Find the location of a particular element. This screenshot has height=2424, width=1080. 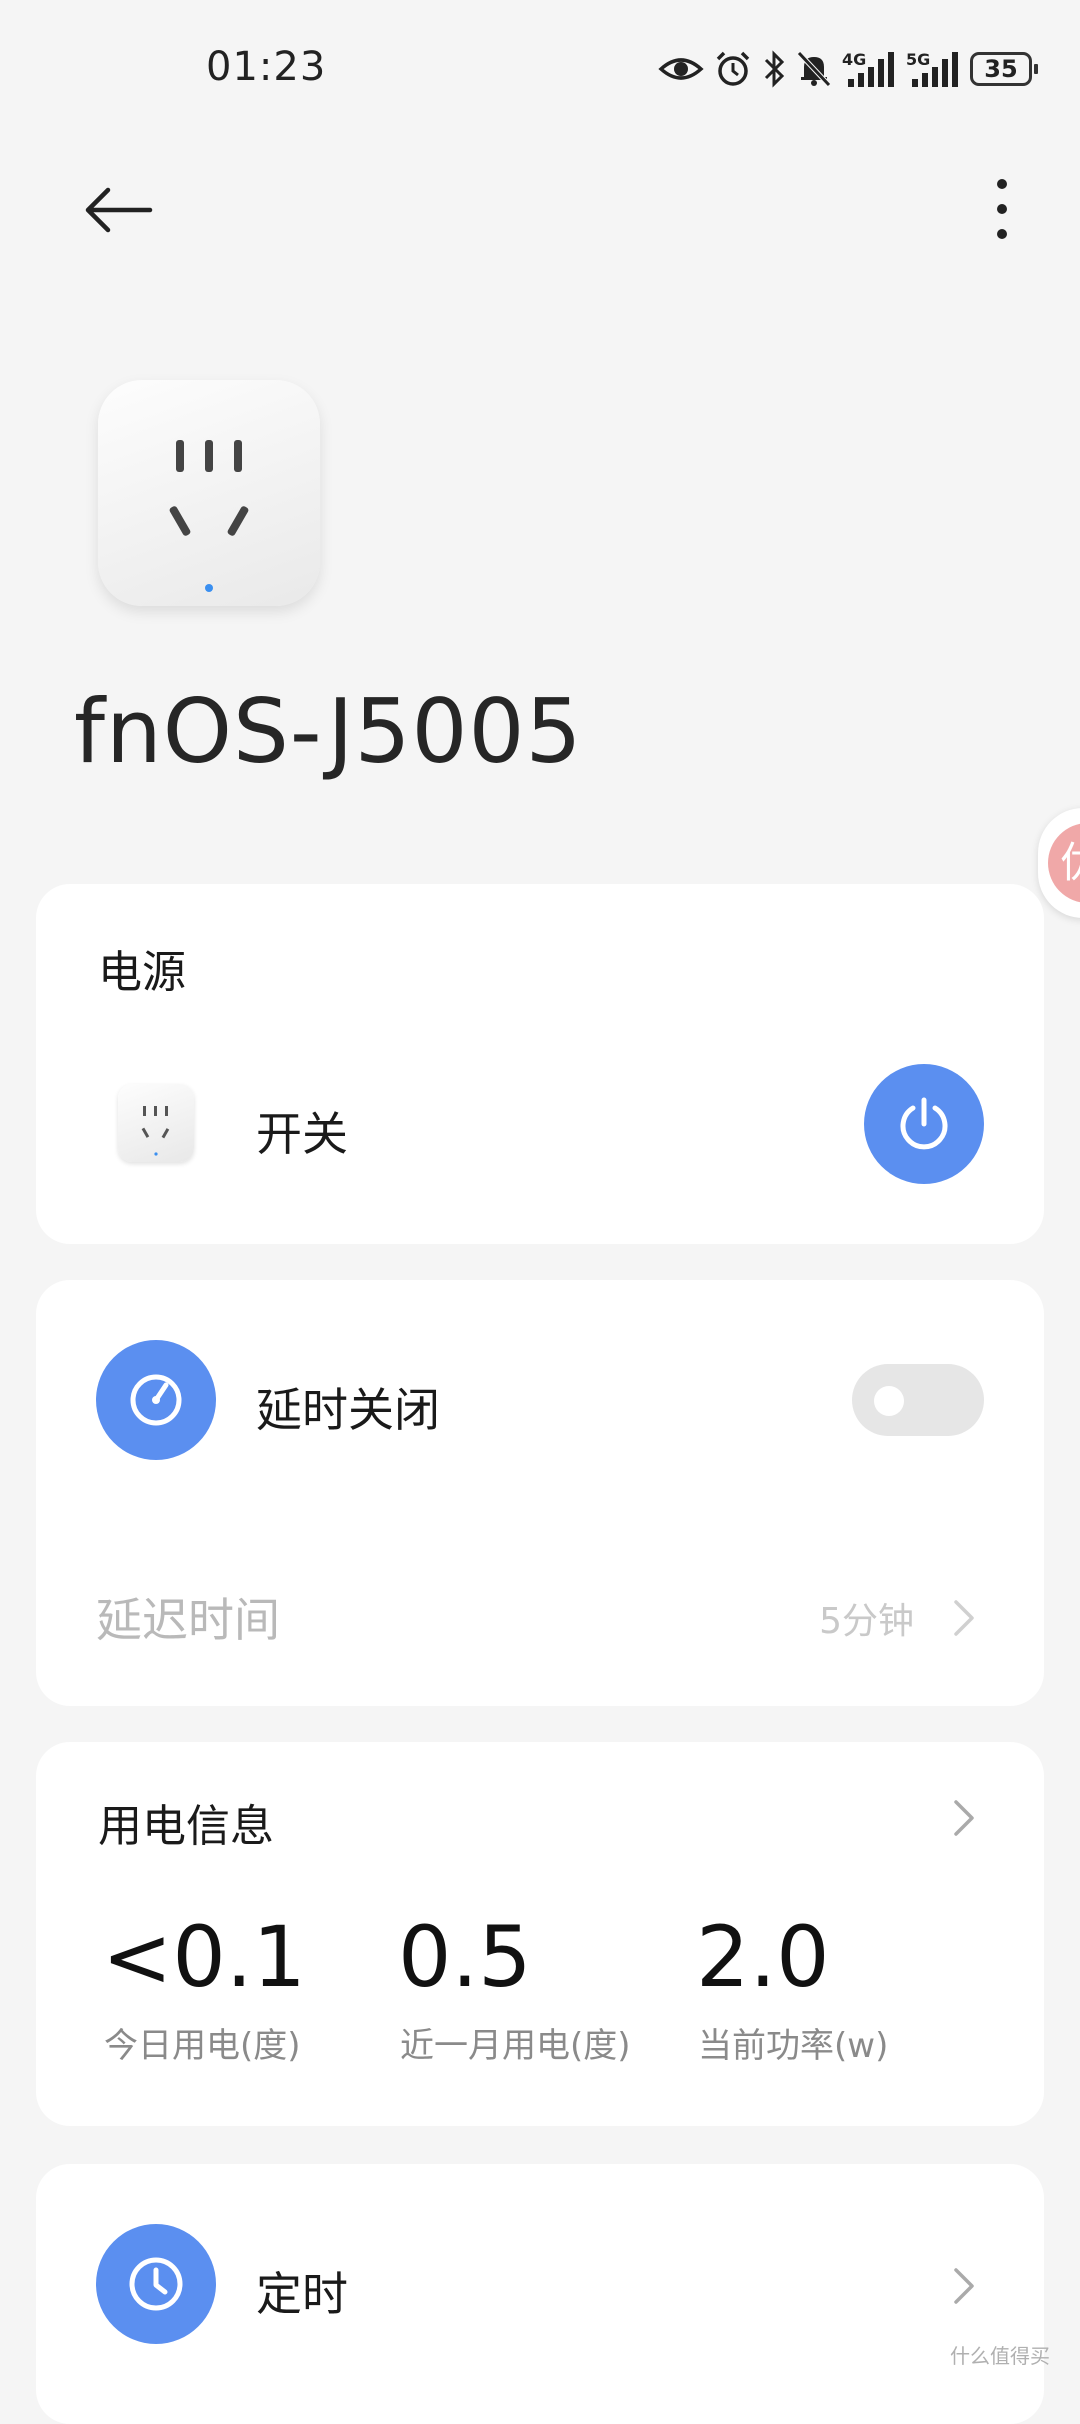

power-card-title: 电源 is located at coordinates (142, 972).